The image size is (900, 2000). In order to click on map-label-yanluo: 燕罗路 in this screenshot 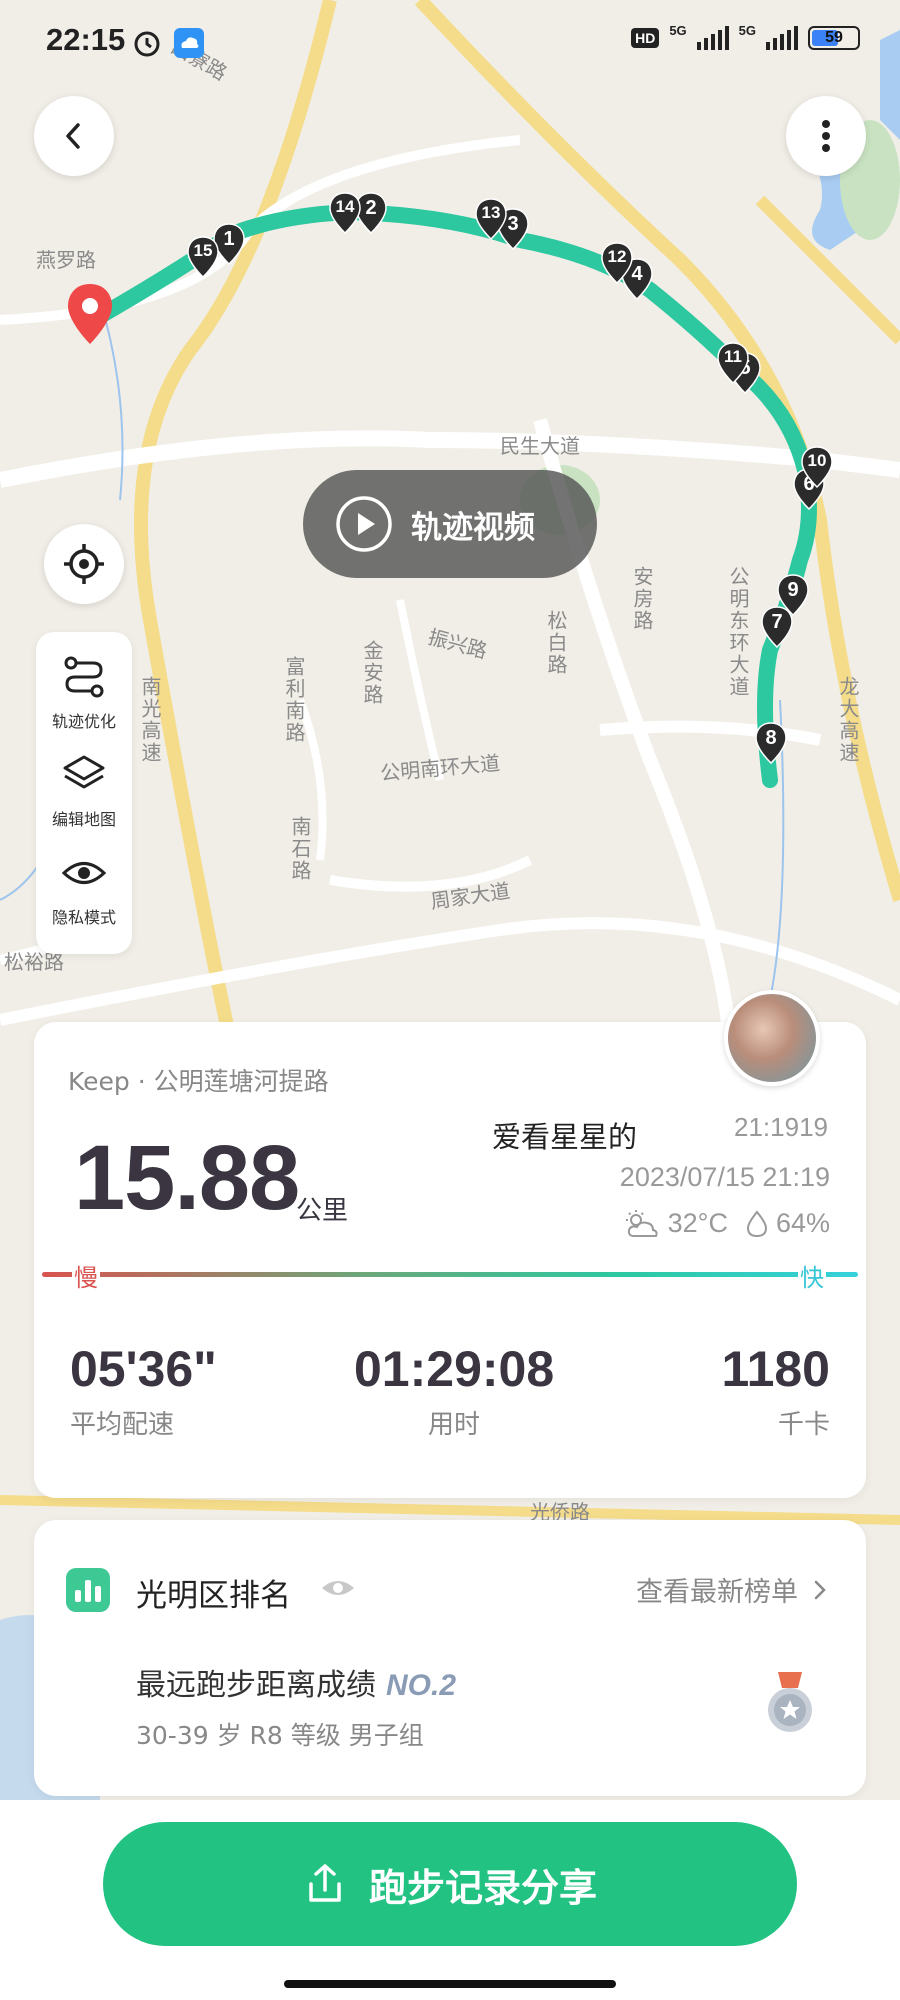, I will do `click(66, 260)`.